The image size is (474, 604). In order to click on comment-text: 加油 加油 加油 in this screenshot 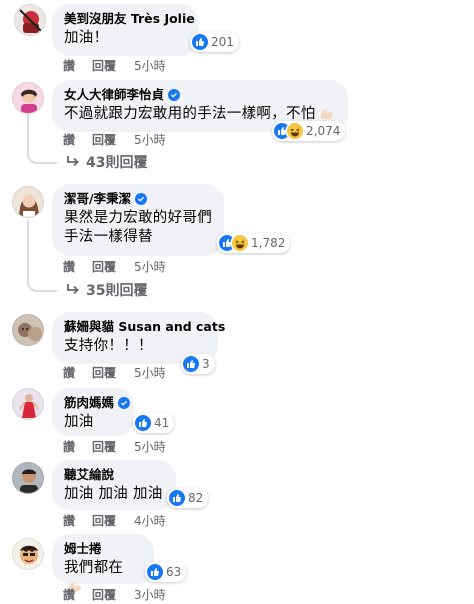, I will do `click(113, 494)`.